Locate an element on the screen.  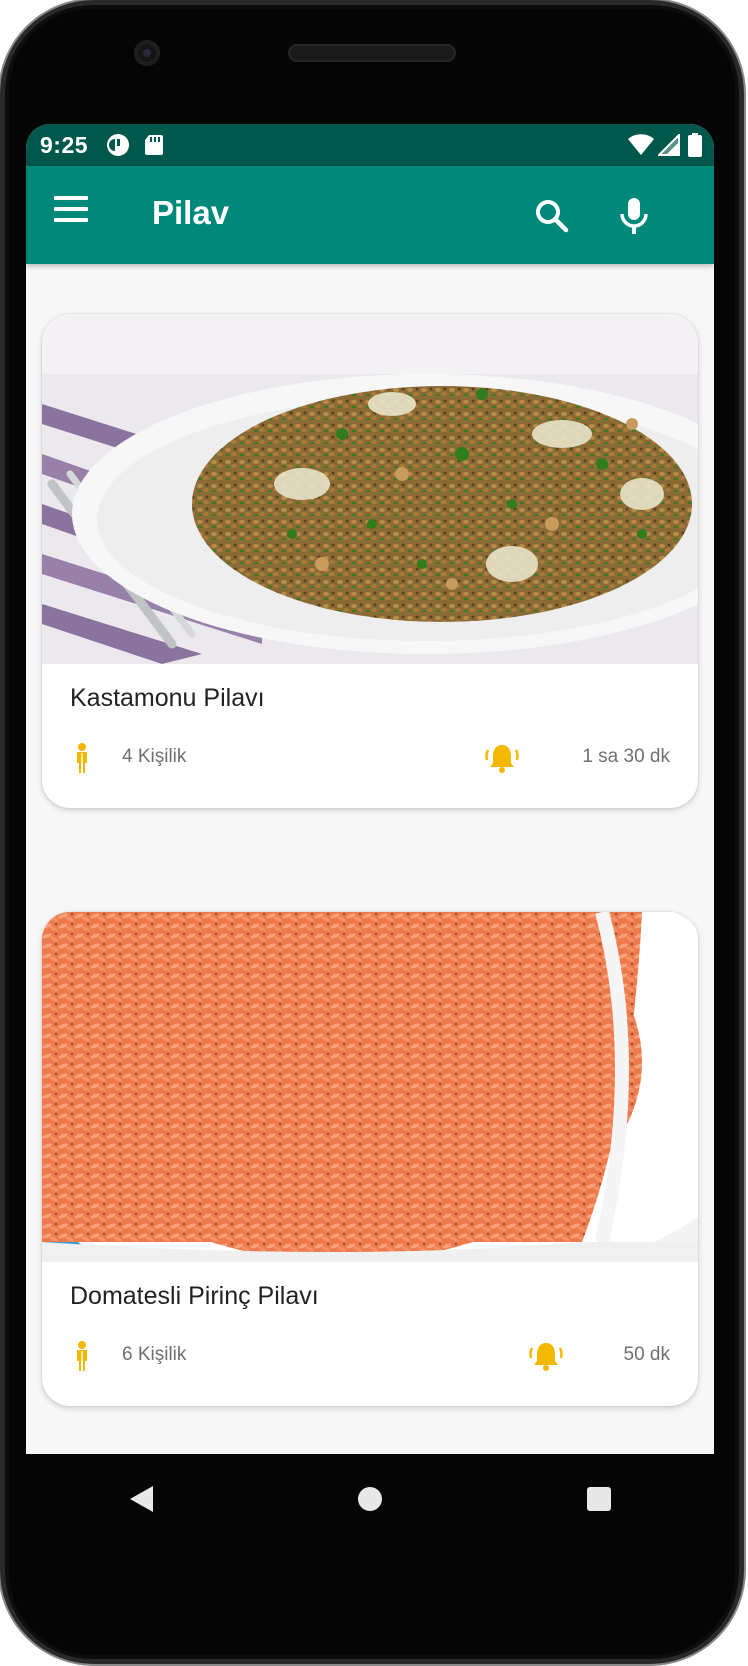
front-camera is located at coordinates (147, 53).